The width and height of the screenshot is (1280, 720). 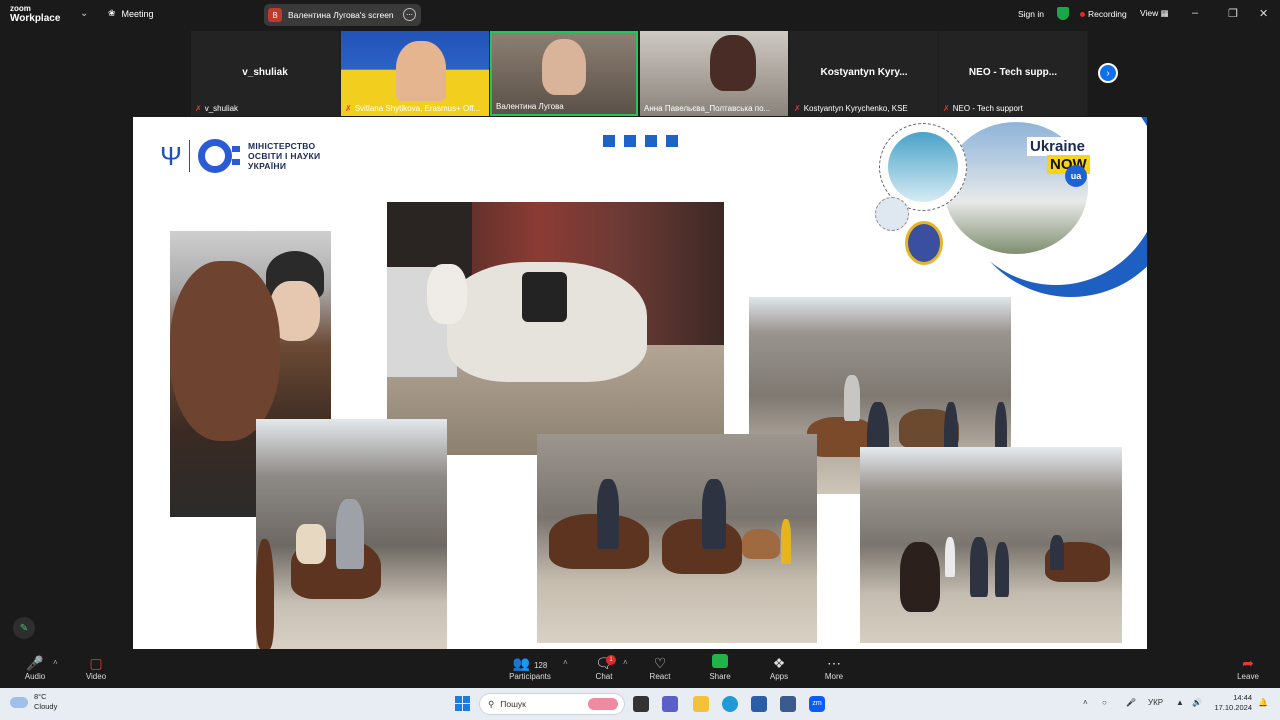 What do you see at coordinates (1263, 702) in the screenshot?
I see `notification-bell-icon: 🔔` at bounding box center [1263, 702].